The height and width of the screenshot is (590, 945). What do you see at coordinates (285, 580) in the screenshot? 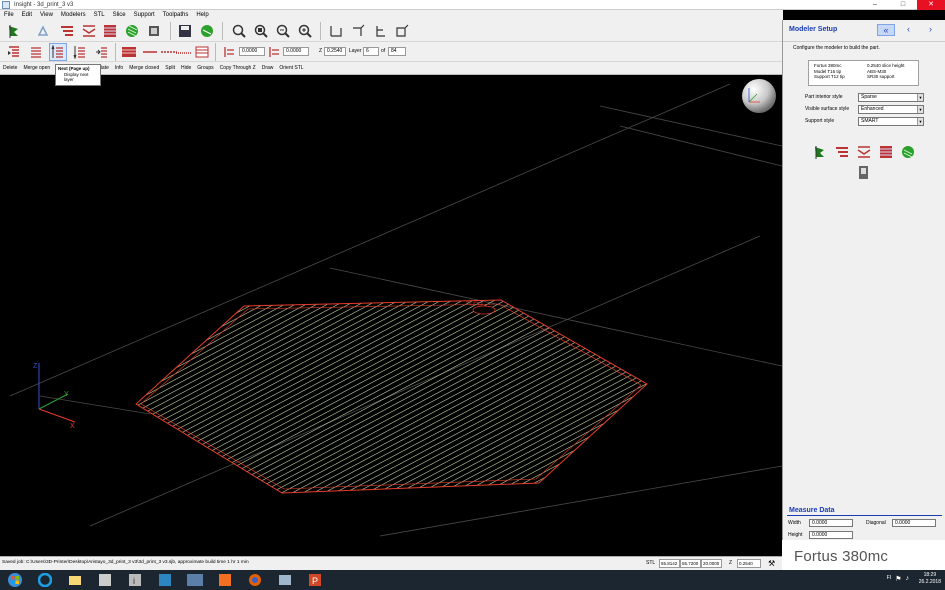
I see `explorer-window-icon` at bounding box center [285, 580].